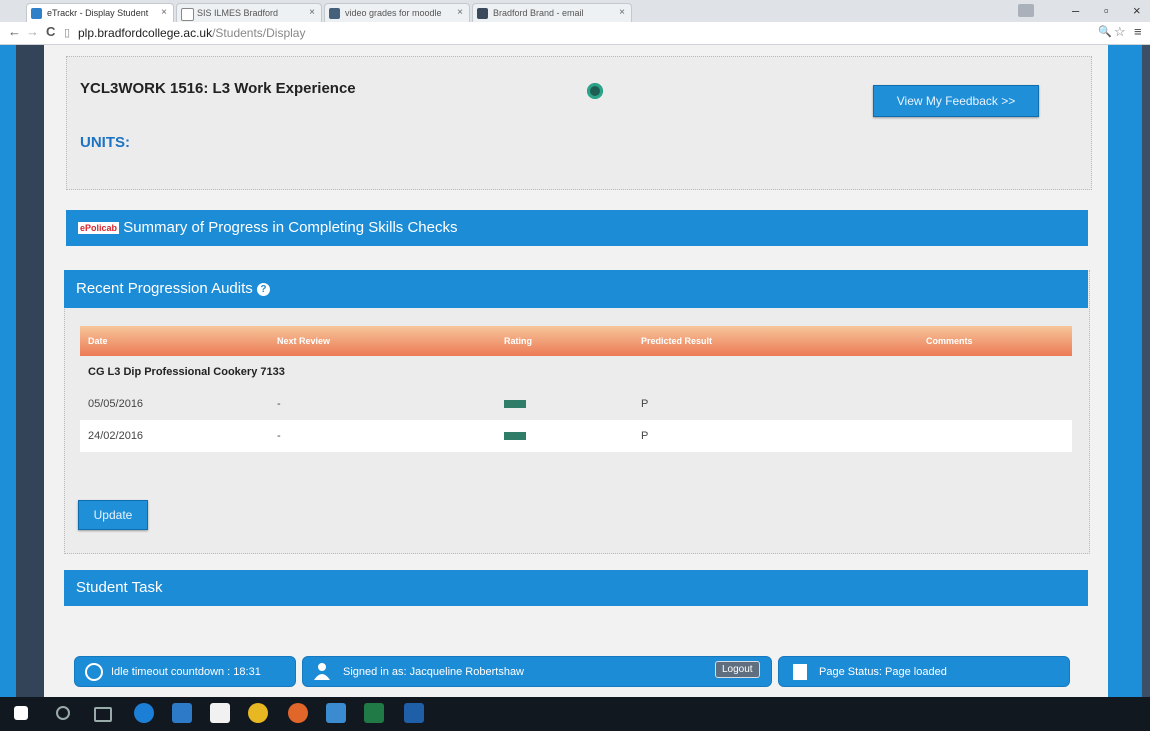 The height and width of the screenshot is (731, 1150). What do you see at coordinates (304, 341) in the screenshot?
I see `column-header-next-review: Next Review` at bounding box center [304, 341].